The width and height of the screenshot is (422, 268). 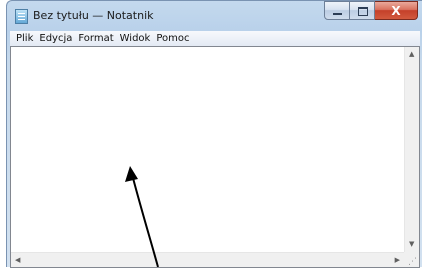 What do you see at coordinates (207, 259) in the screenshot?
I see `horizontal-scrollbar: ◀ ▶` at bounding box center [207, 259].